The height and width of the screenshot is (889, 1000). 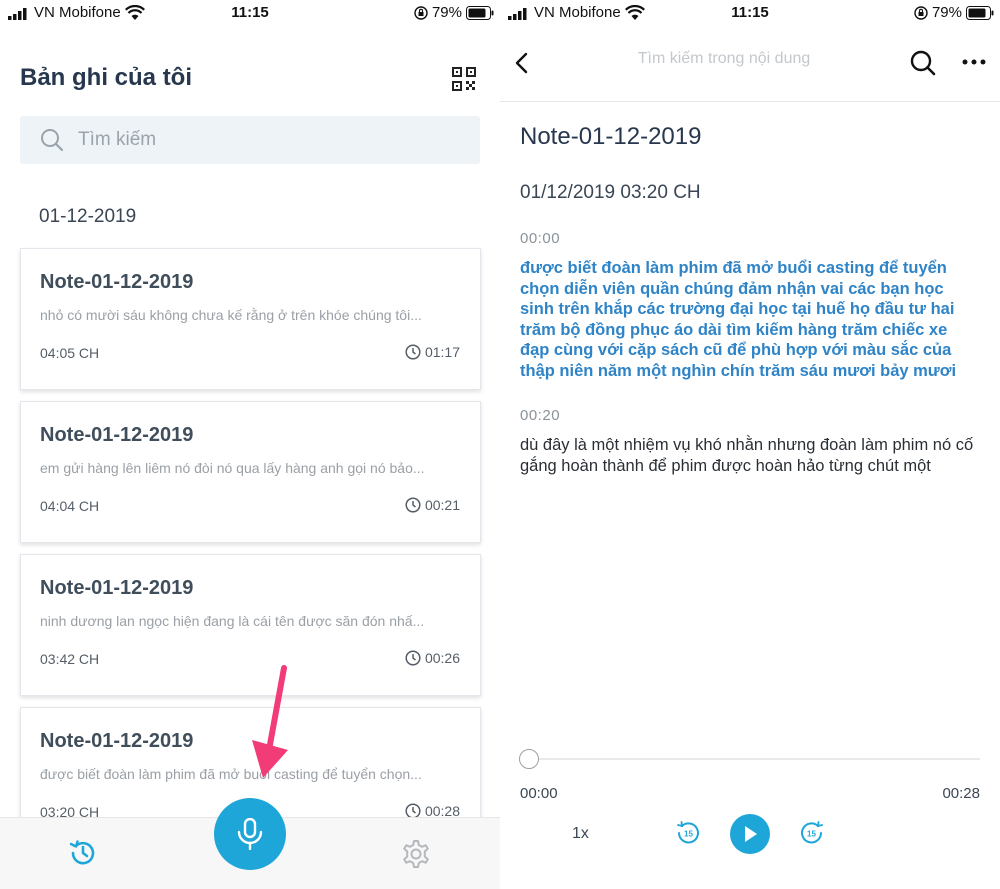 I want to click on duration-text: 00:26, so click(x=442, y=658).